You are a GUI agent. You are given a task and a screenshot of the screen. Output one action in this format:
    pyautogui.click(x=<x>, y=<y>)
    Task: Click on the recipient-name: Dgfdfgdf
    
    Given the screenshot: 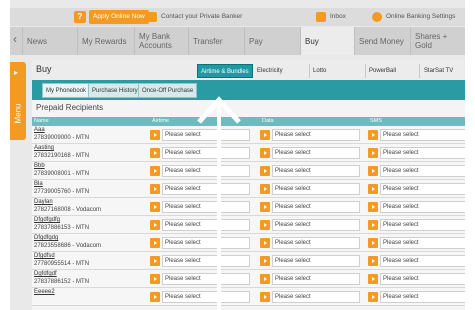 What is the action you would take?
    pyautogui.click(x=45, y=274)
    